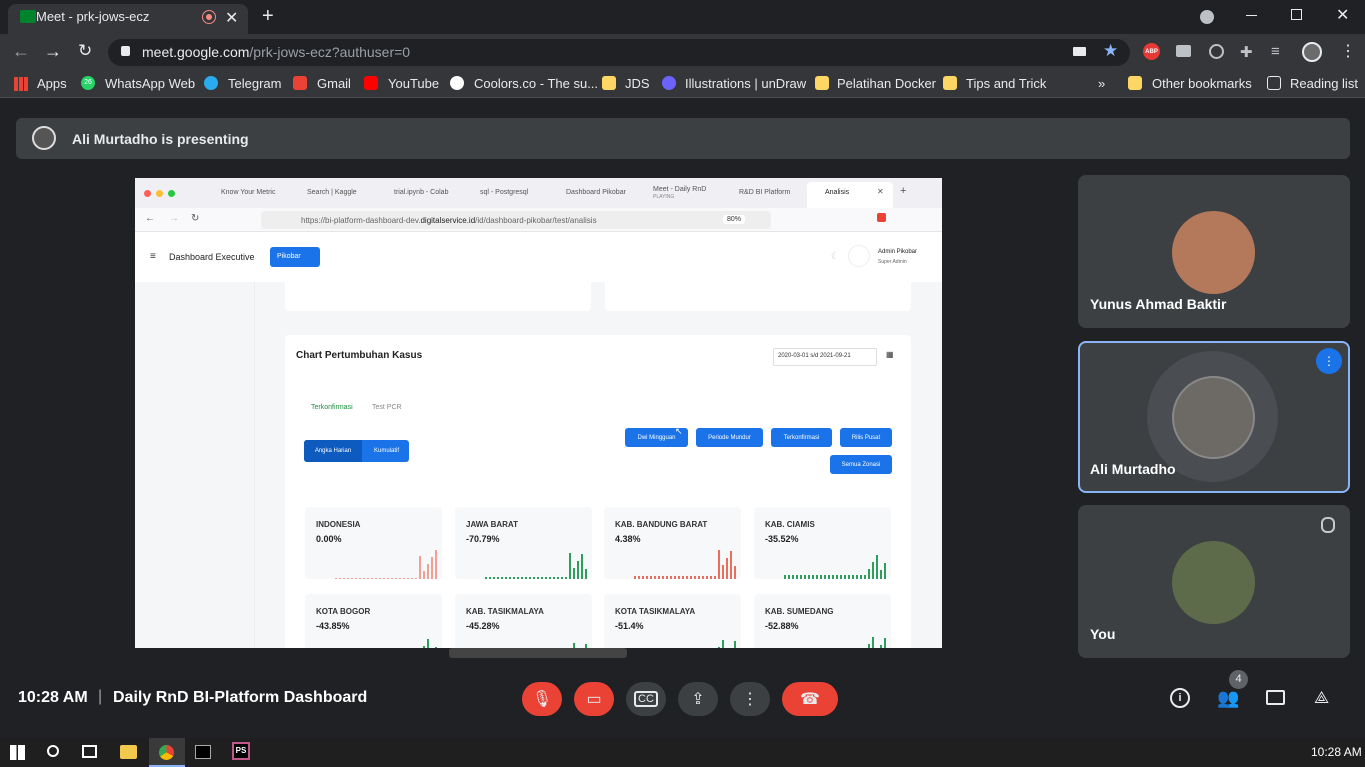 This screenshot has height=767, width=1365. Describe the element at coordinates (810, 699) in the screenshot. I see `leave-call-button: ☎` at that location.